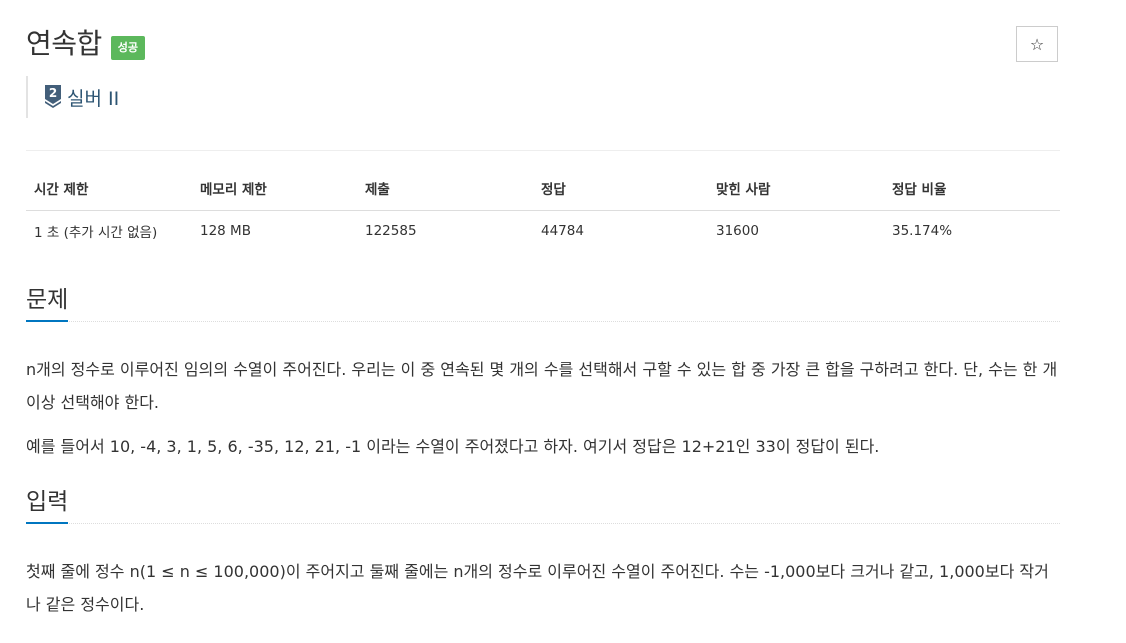 The width and height of the screenshot is (1126, 643). Describe the element at coordinates (274, 190) in the screenshot. I see `header-memory-limit: 메모리 제한` at that location.